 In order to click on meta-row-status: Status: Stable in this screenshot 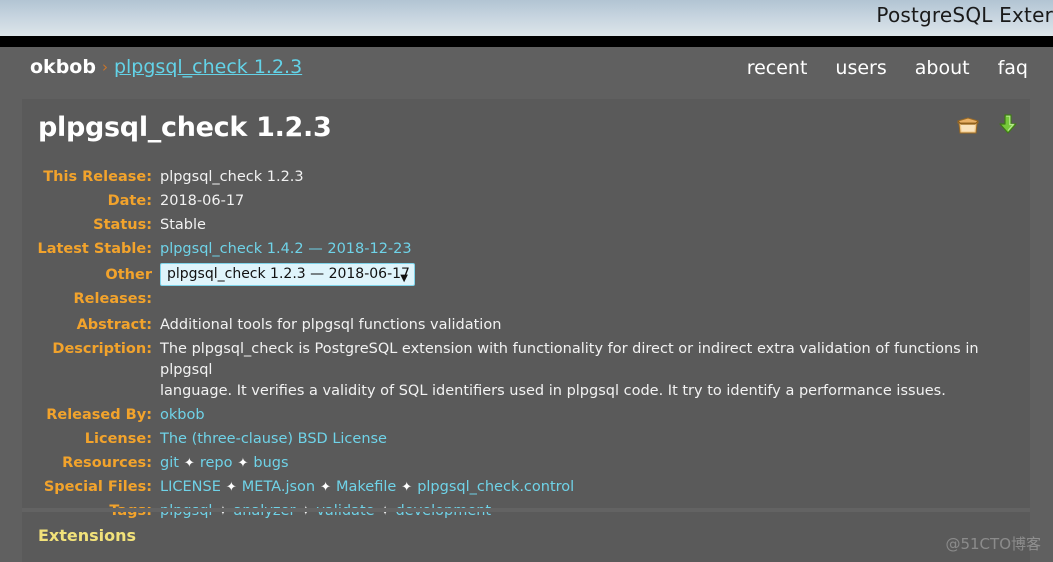, I will do `click(526, 225)`.